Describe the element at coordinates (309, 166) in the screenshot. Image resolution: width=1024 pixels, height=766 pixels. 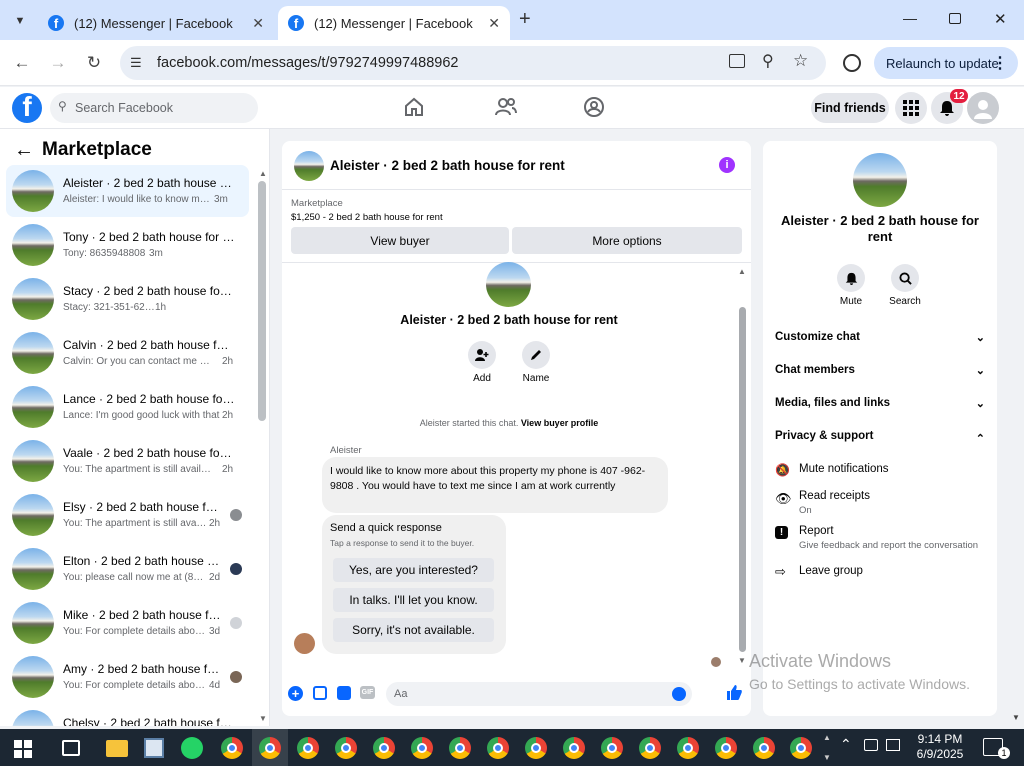
I see `chat-header-avatar` at that location.